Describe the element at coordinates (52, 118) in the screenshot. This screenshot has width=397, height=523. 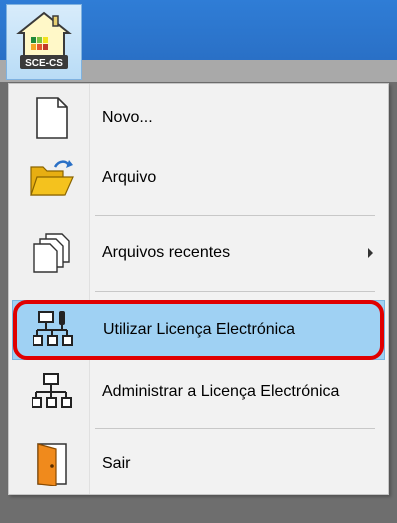
I see `new-document-icon` at that location.